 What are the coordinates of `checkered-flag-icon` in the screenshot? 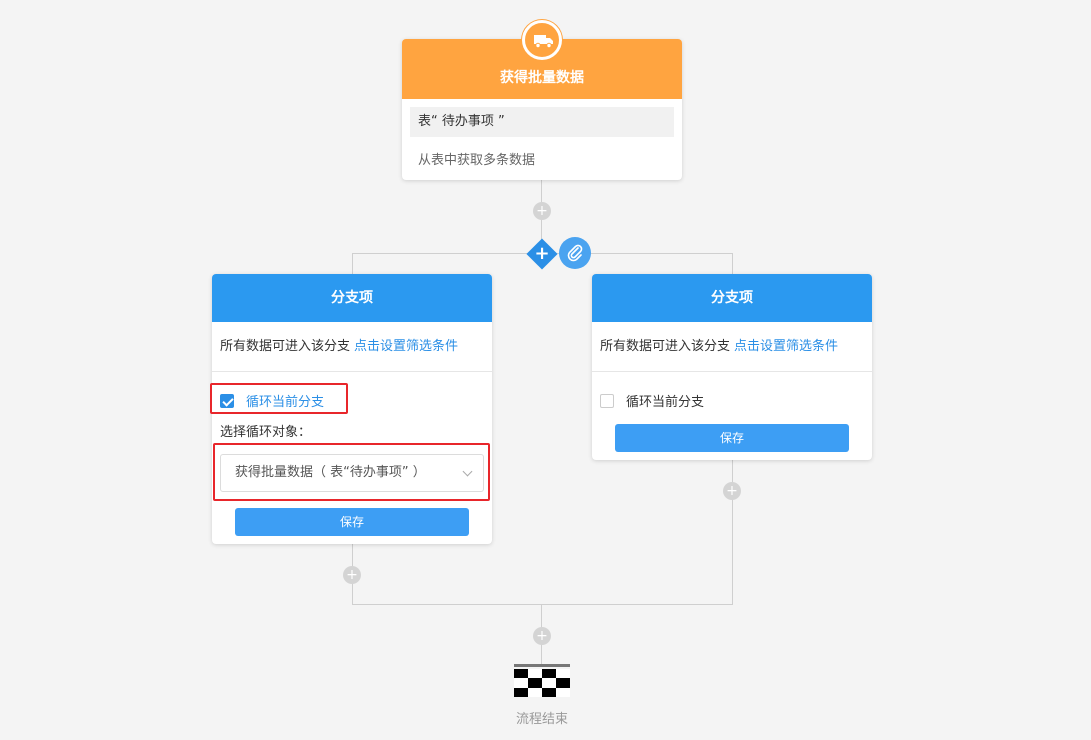 It's located at (542, 680).